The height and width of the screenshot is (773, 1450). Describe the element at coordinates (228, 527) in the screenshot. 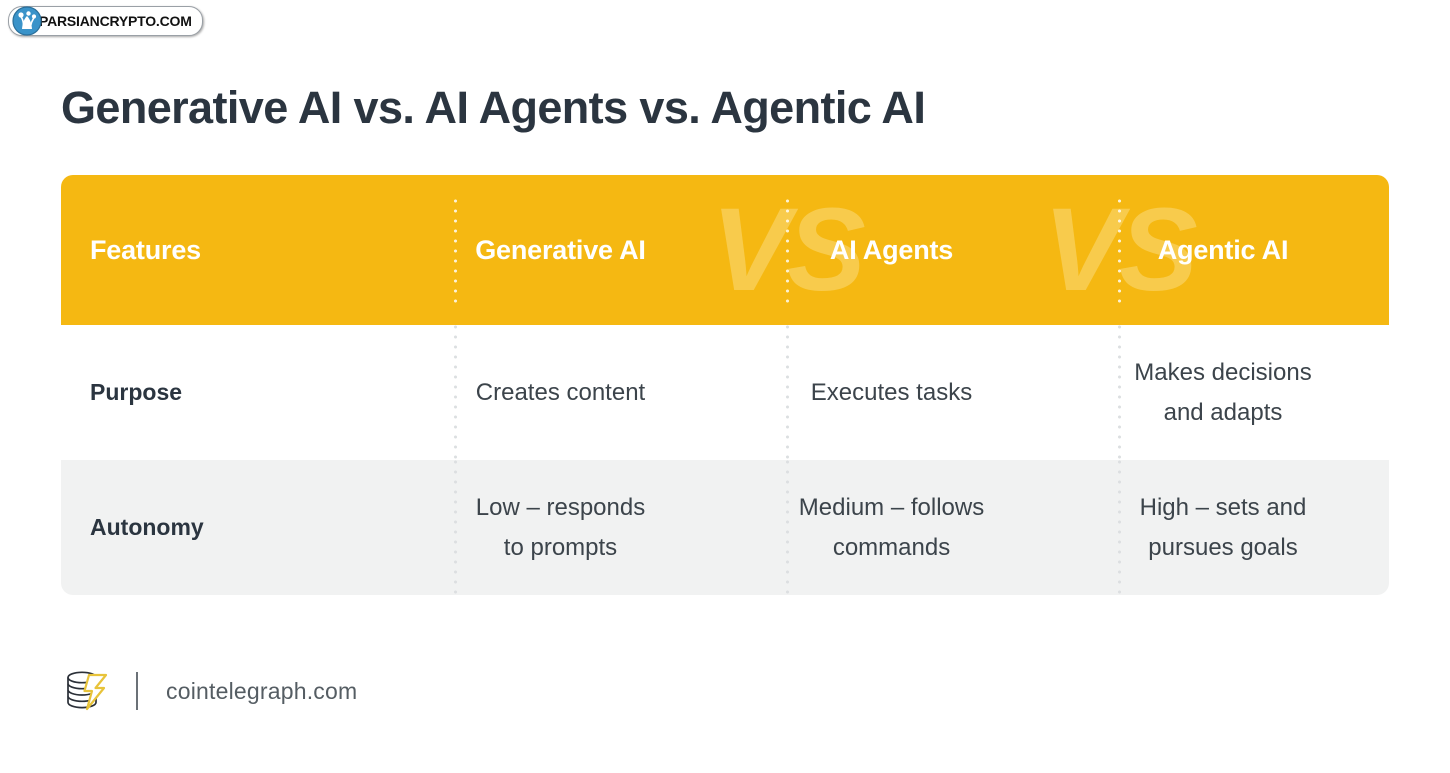

I see `row-feature-autonomy: Autonomy` at that location.